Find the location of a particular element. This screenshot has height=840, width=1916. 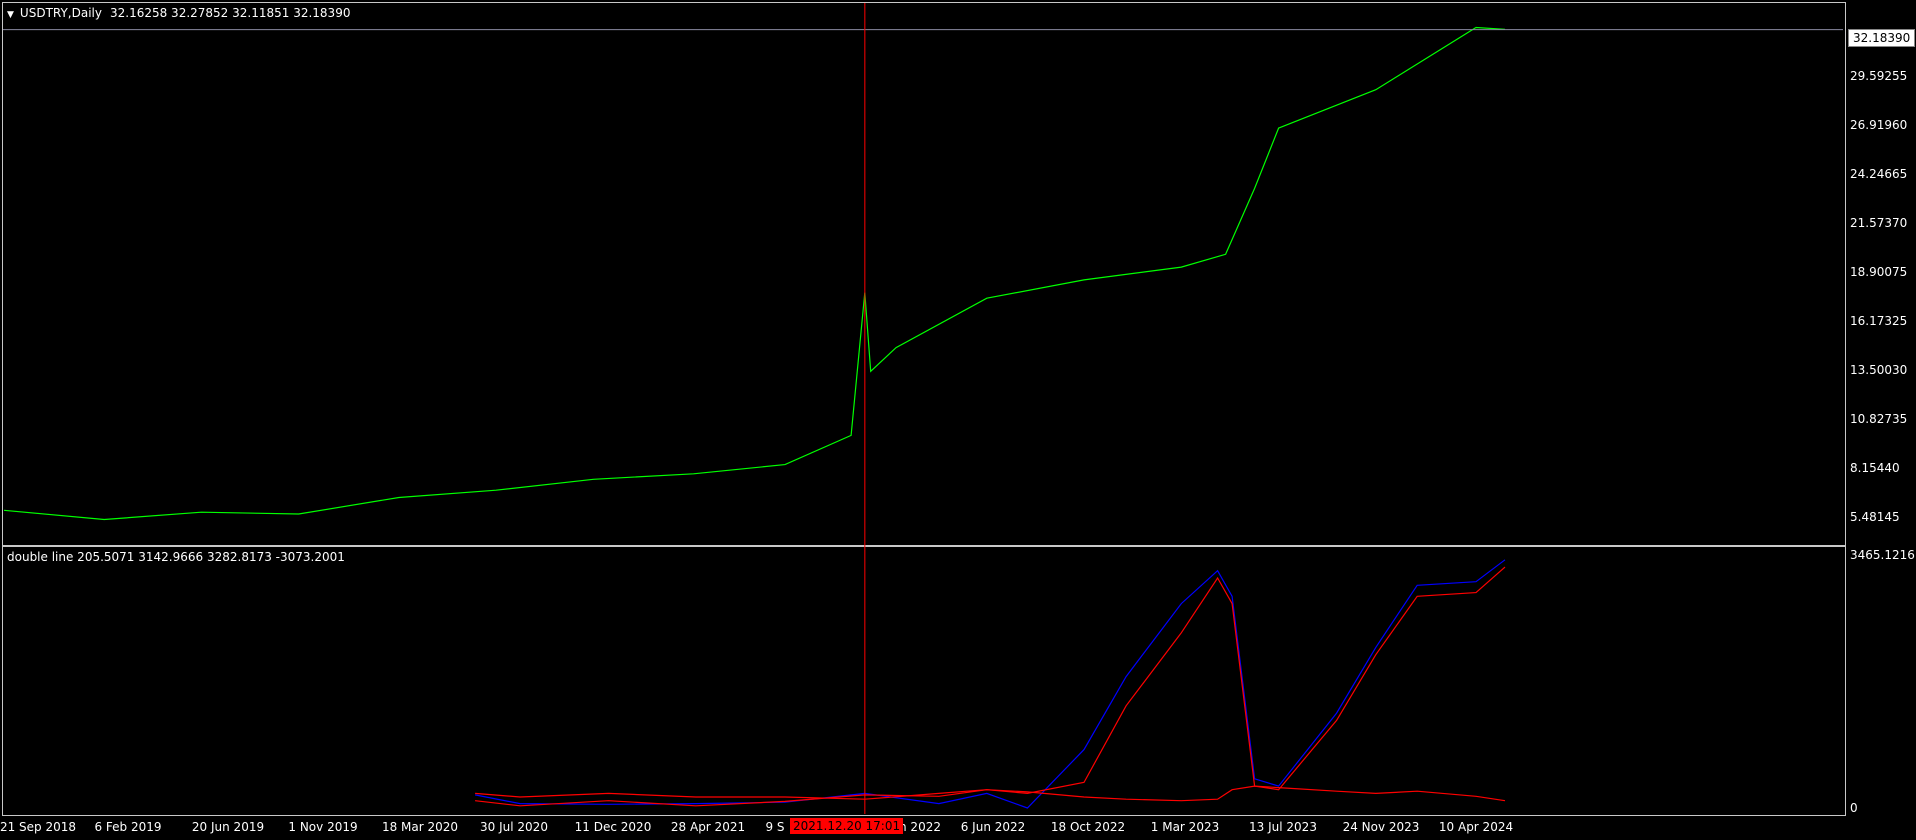

price-axis-label: 21.57370 is located at coordinates (1879, 223).